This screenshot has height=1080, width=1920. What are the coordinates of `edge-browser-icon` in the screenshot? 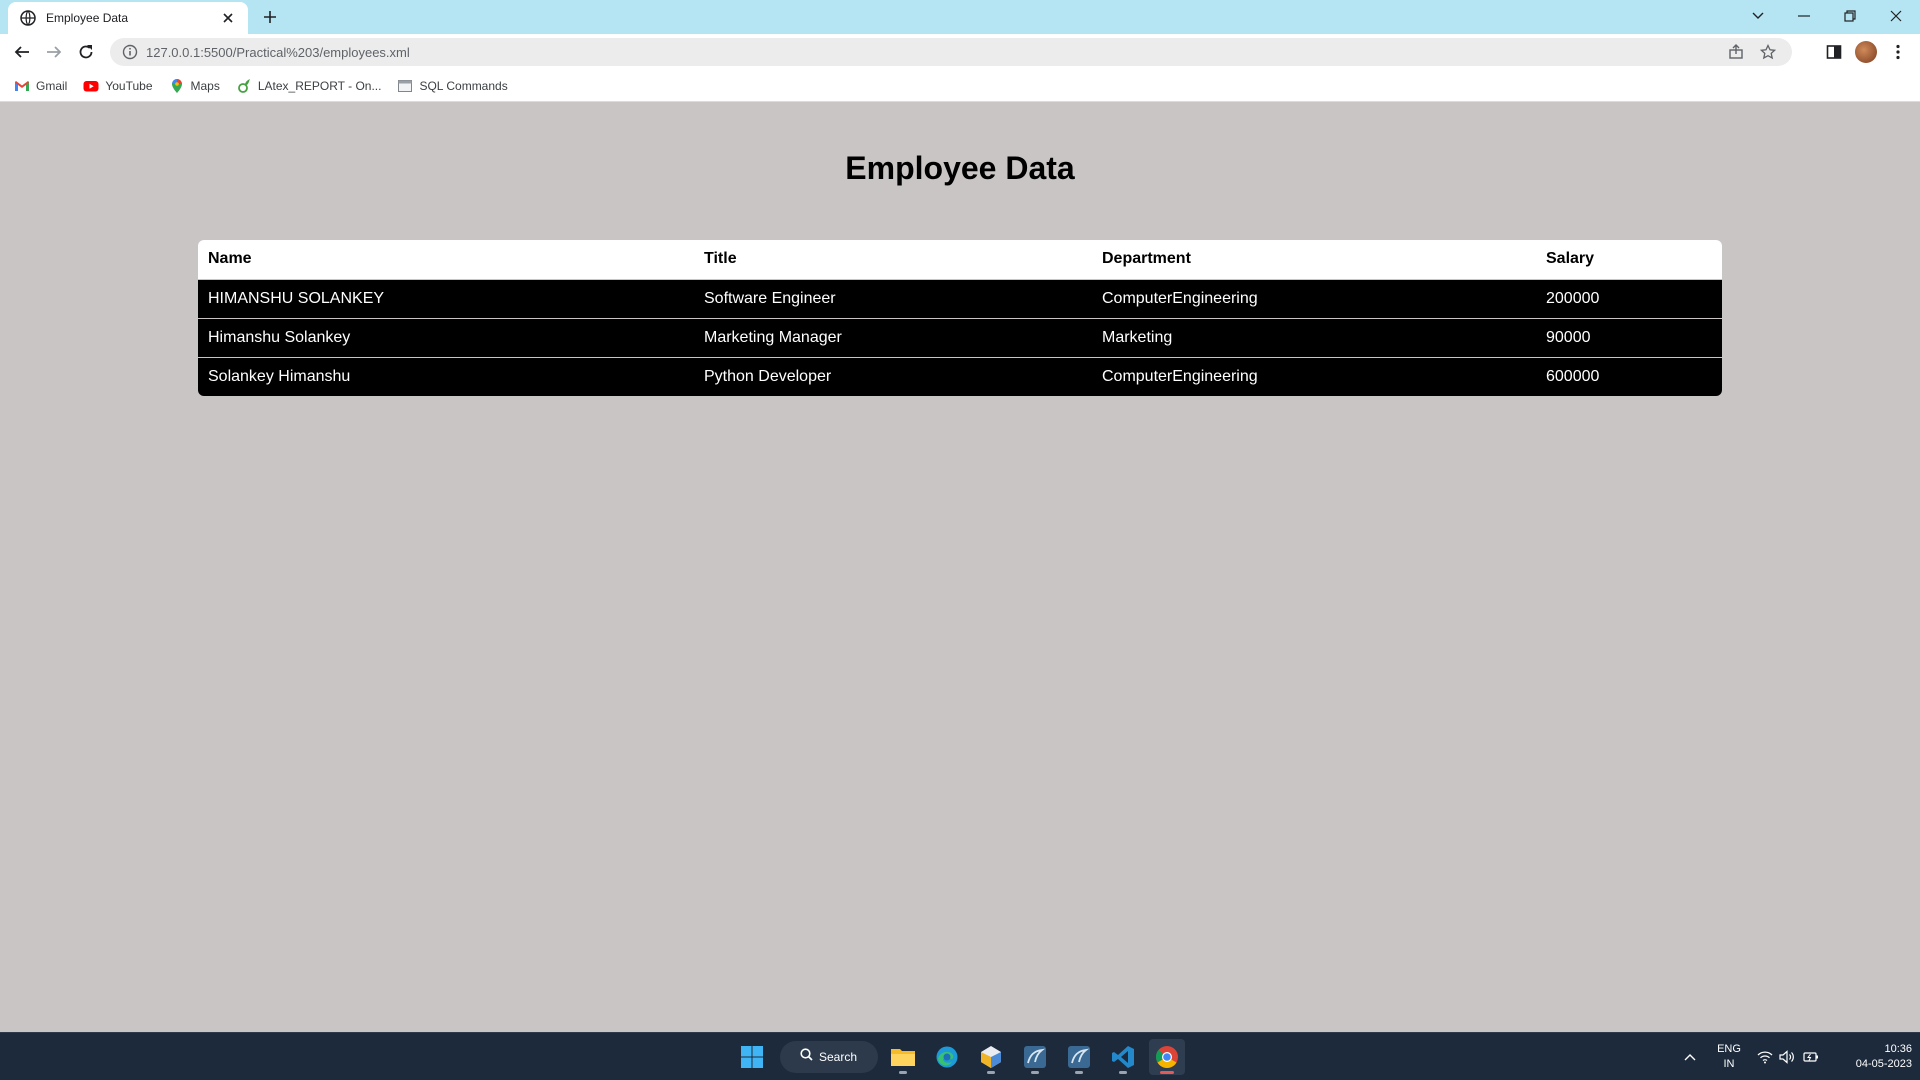 It's located at (947, 1057).